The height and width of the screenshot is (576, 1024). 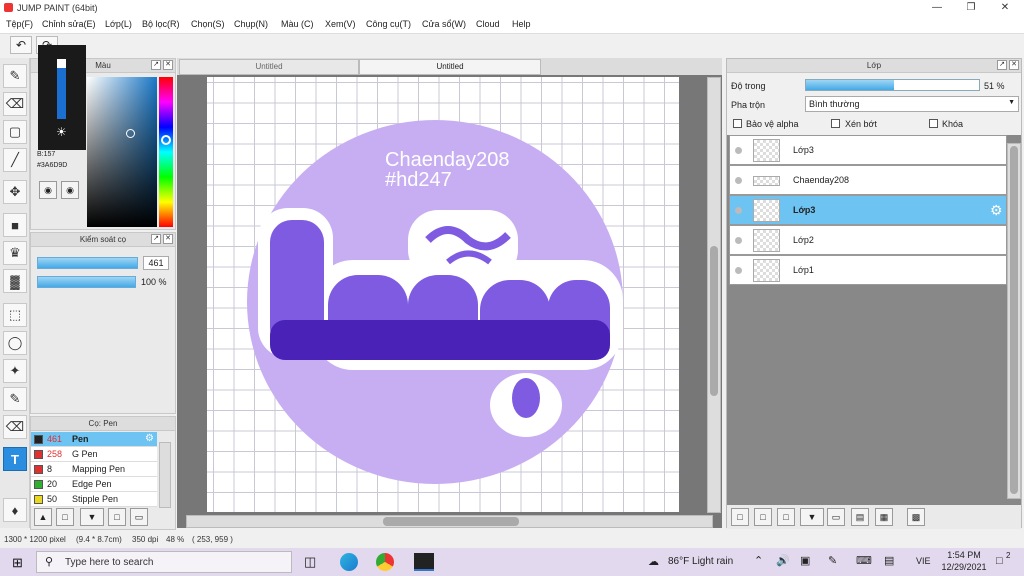 What do you see at coordinates (156, 263) in the screenshot?
I see `brush-size-input: 461` at bounding box center [156, 263].